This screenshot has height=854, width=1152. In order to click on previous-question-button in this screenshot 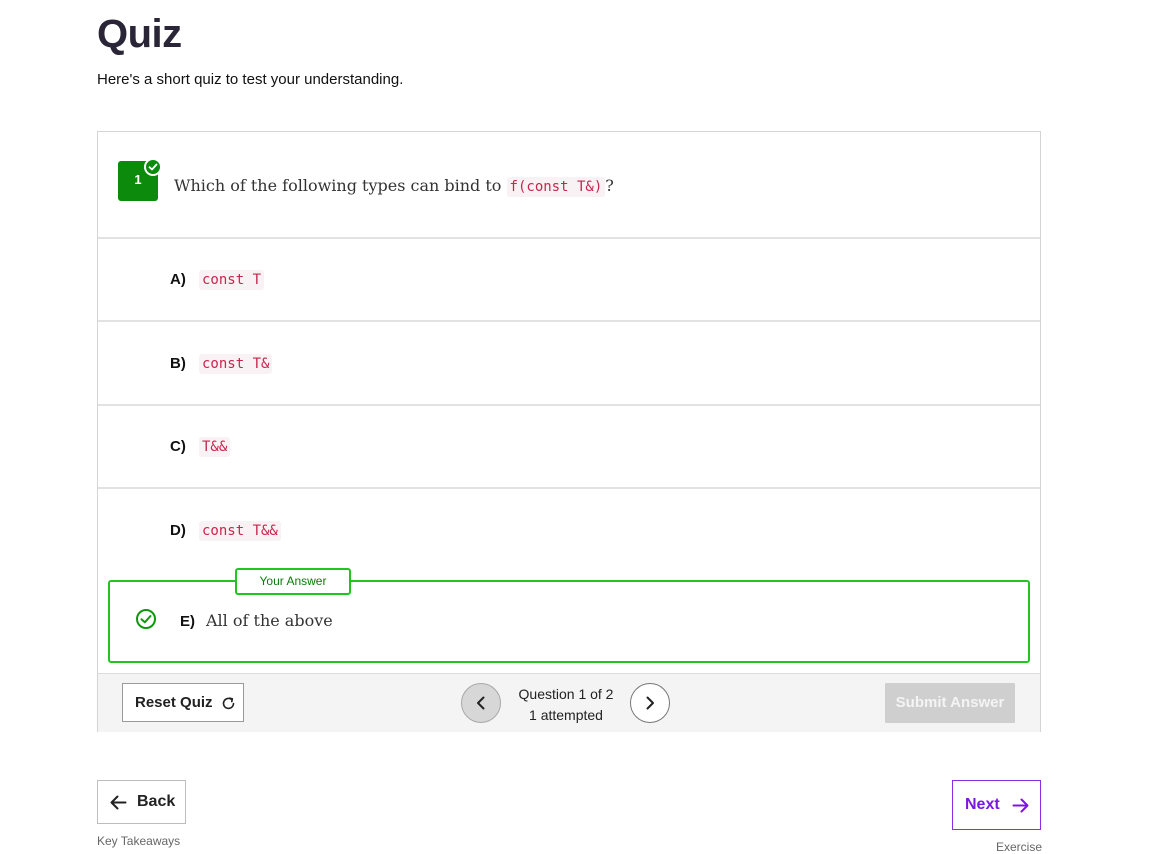, I will do `click(481, 703)`.